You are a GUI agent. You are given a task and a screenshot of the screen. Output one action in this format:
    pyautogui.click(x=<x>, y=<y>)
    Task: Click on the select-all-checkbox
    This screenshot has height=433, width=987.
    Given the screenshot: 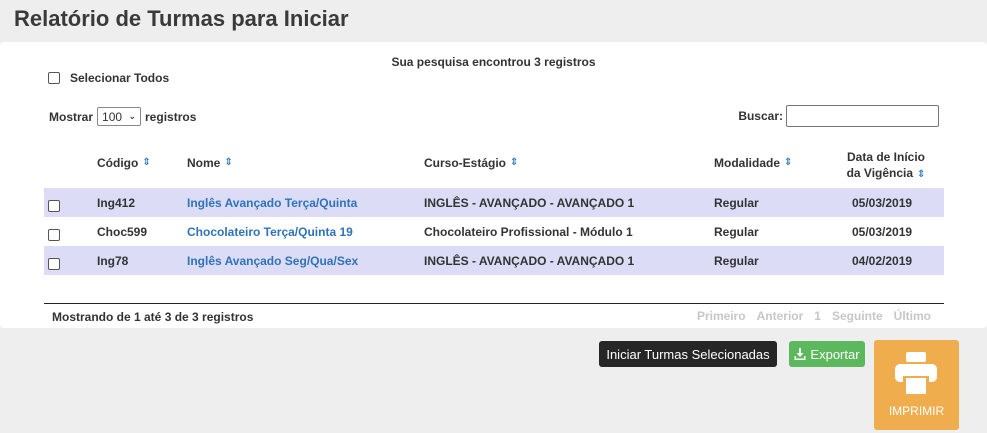 What is the action you would take?
    pyautogui.click(x=54, y=78)
    